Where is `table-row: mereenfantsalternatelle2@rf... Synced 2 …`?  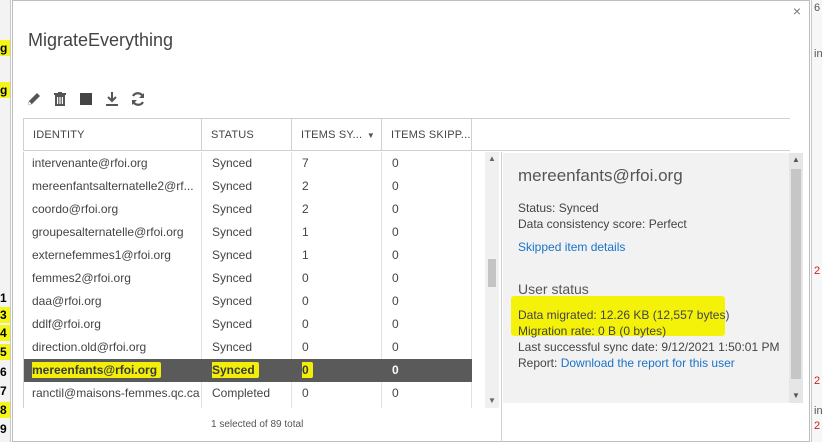 table-row: mereenfantsalternatelle2@rf... Synced 2 … is located at coordinates (248, 186).